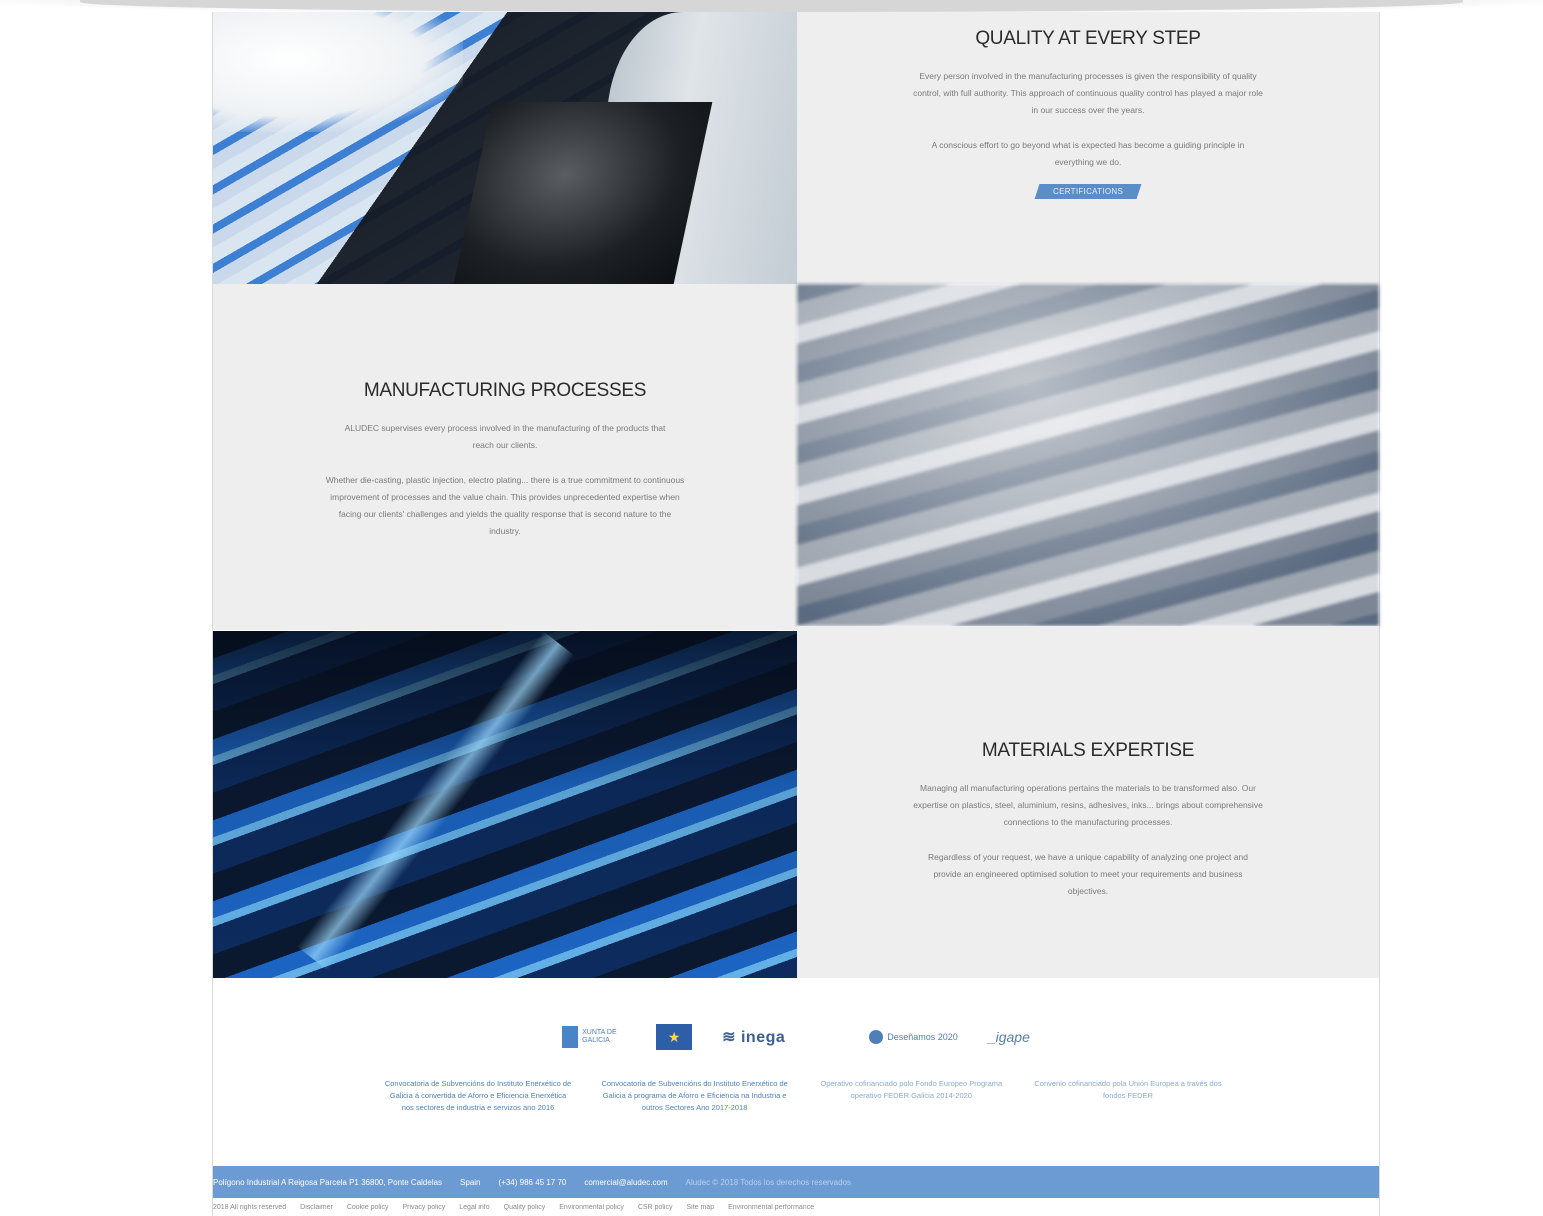  I want to click on eu-flag-icon: ★, so click(674, 1037).